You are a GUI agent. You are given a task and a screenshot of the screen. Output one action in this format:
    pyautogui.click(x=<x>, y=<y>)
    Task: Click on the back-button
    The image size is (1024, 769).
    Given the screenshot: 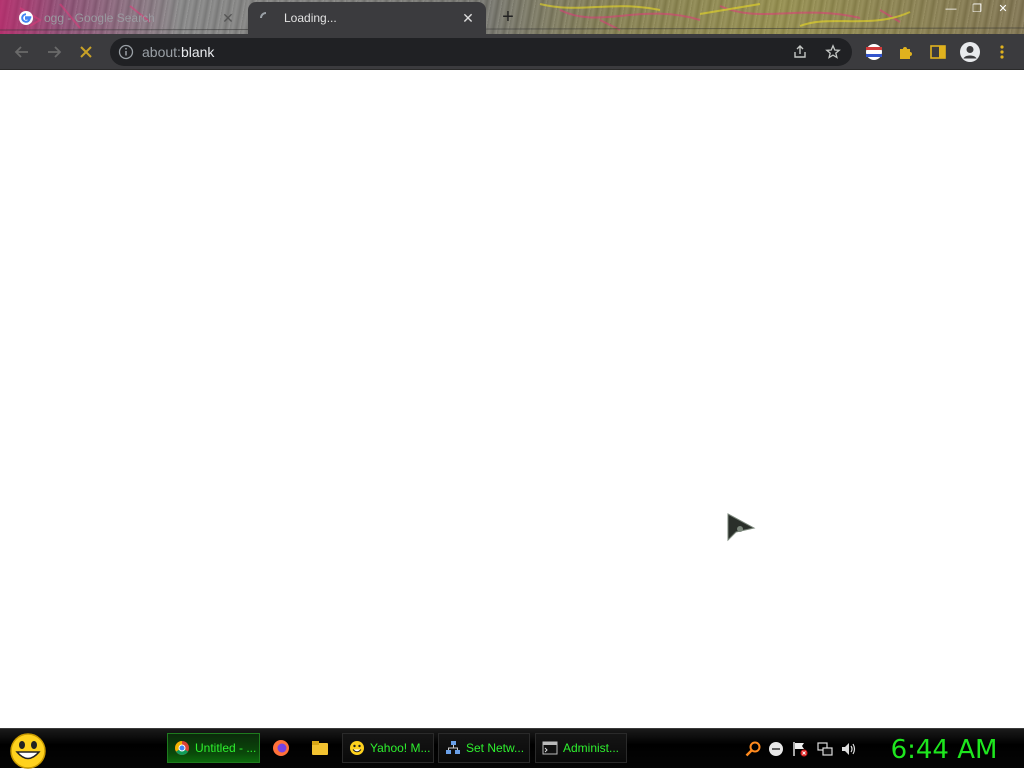 What is the action you would take?
    pyautogui.click(x=22, y=52)
    